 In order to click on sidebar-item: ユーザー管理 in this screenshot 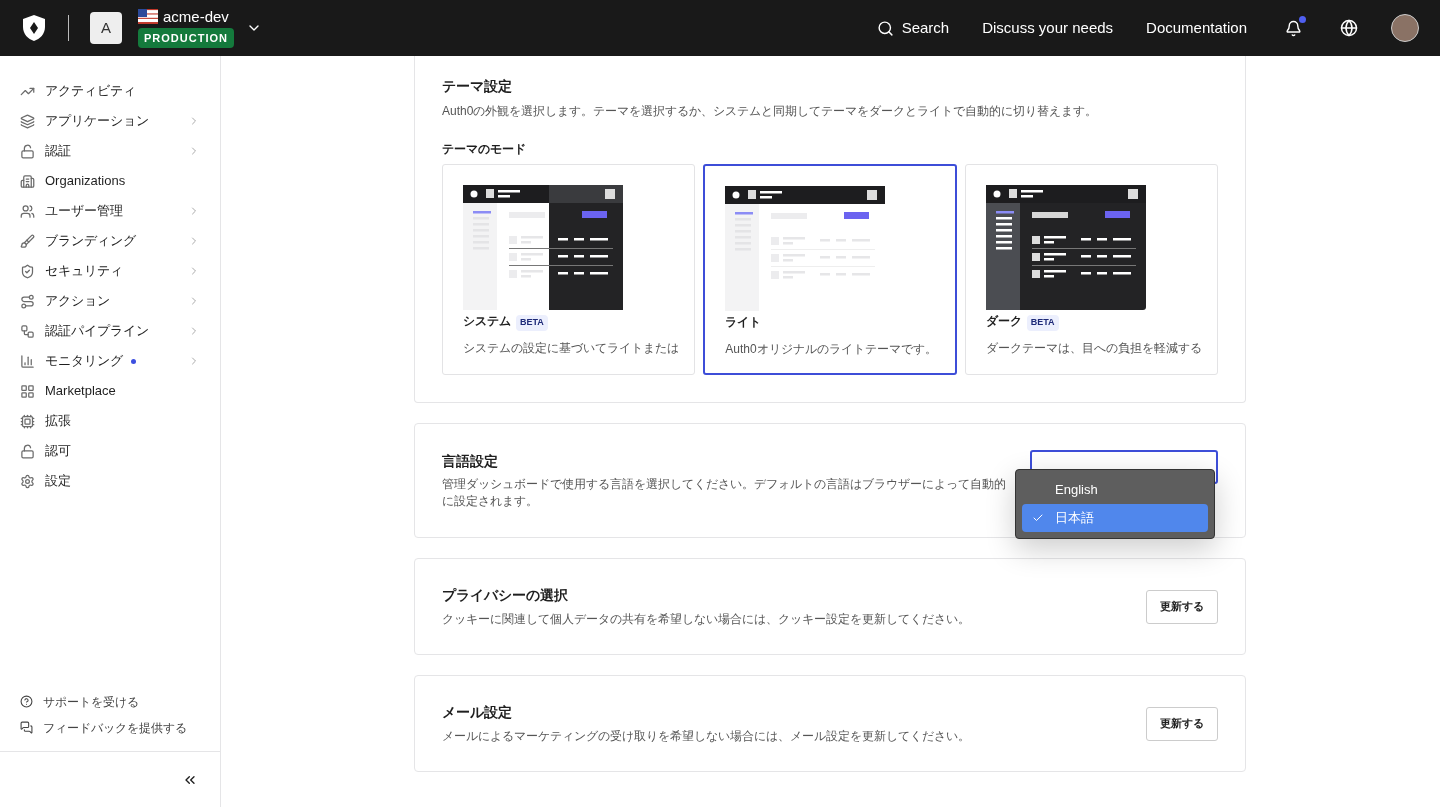, I will do `click(110, 211)`.